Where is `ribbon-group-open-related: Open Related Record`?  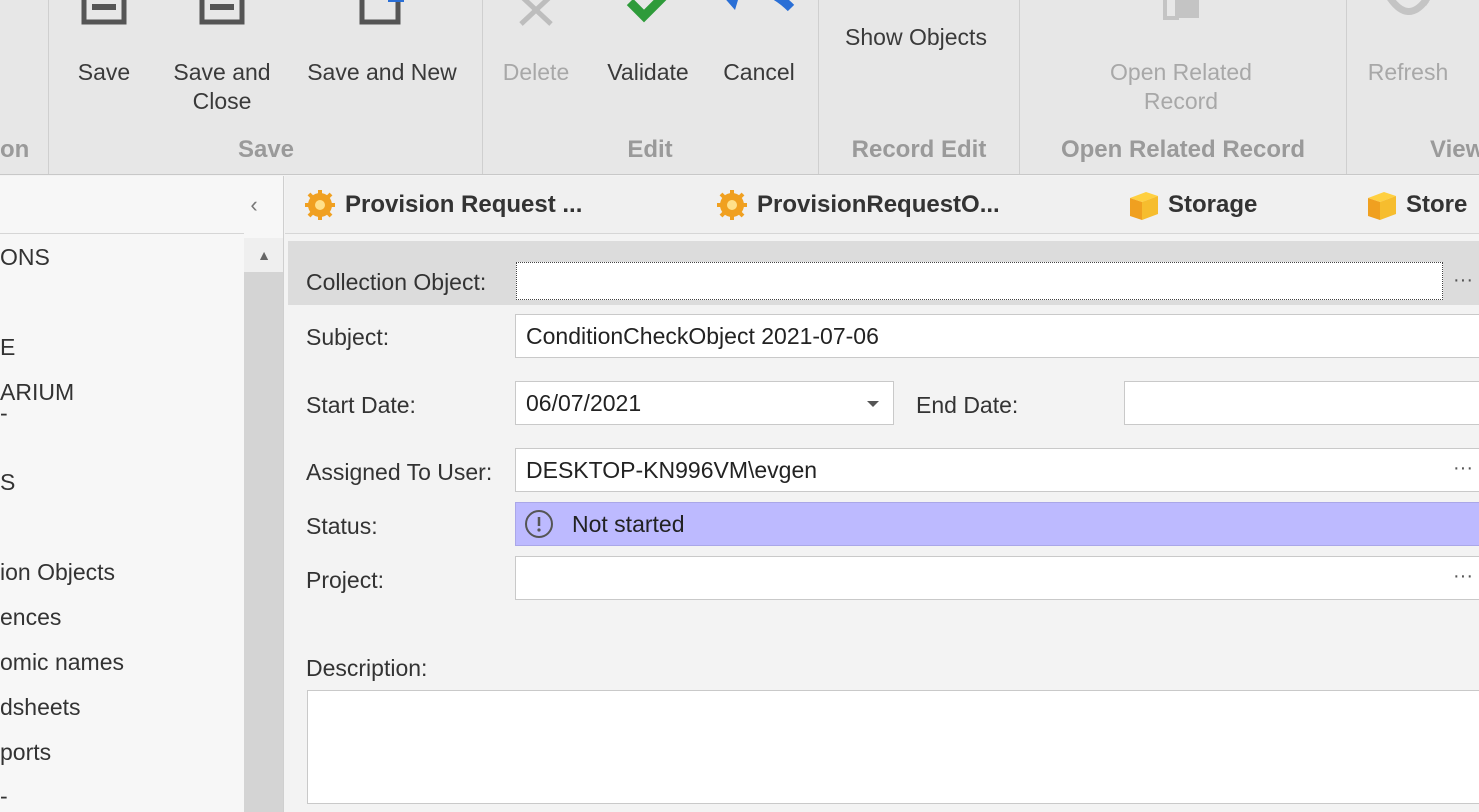
ribbon-group-open-related: Open Related Record is located at coordinates (1183, 149).